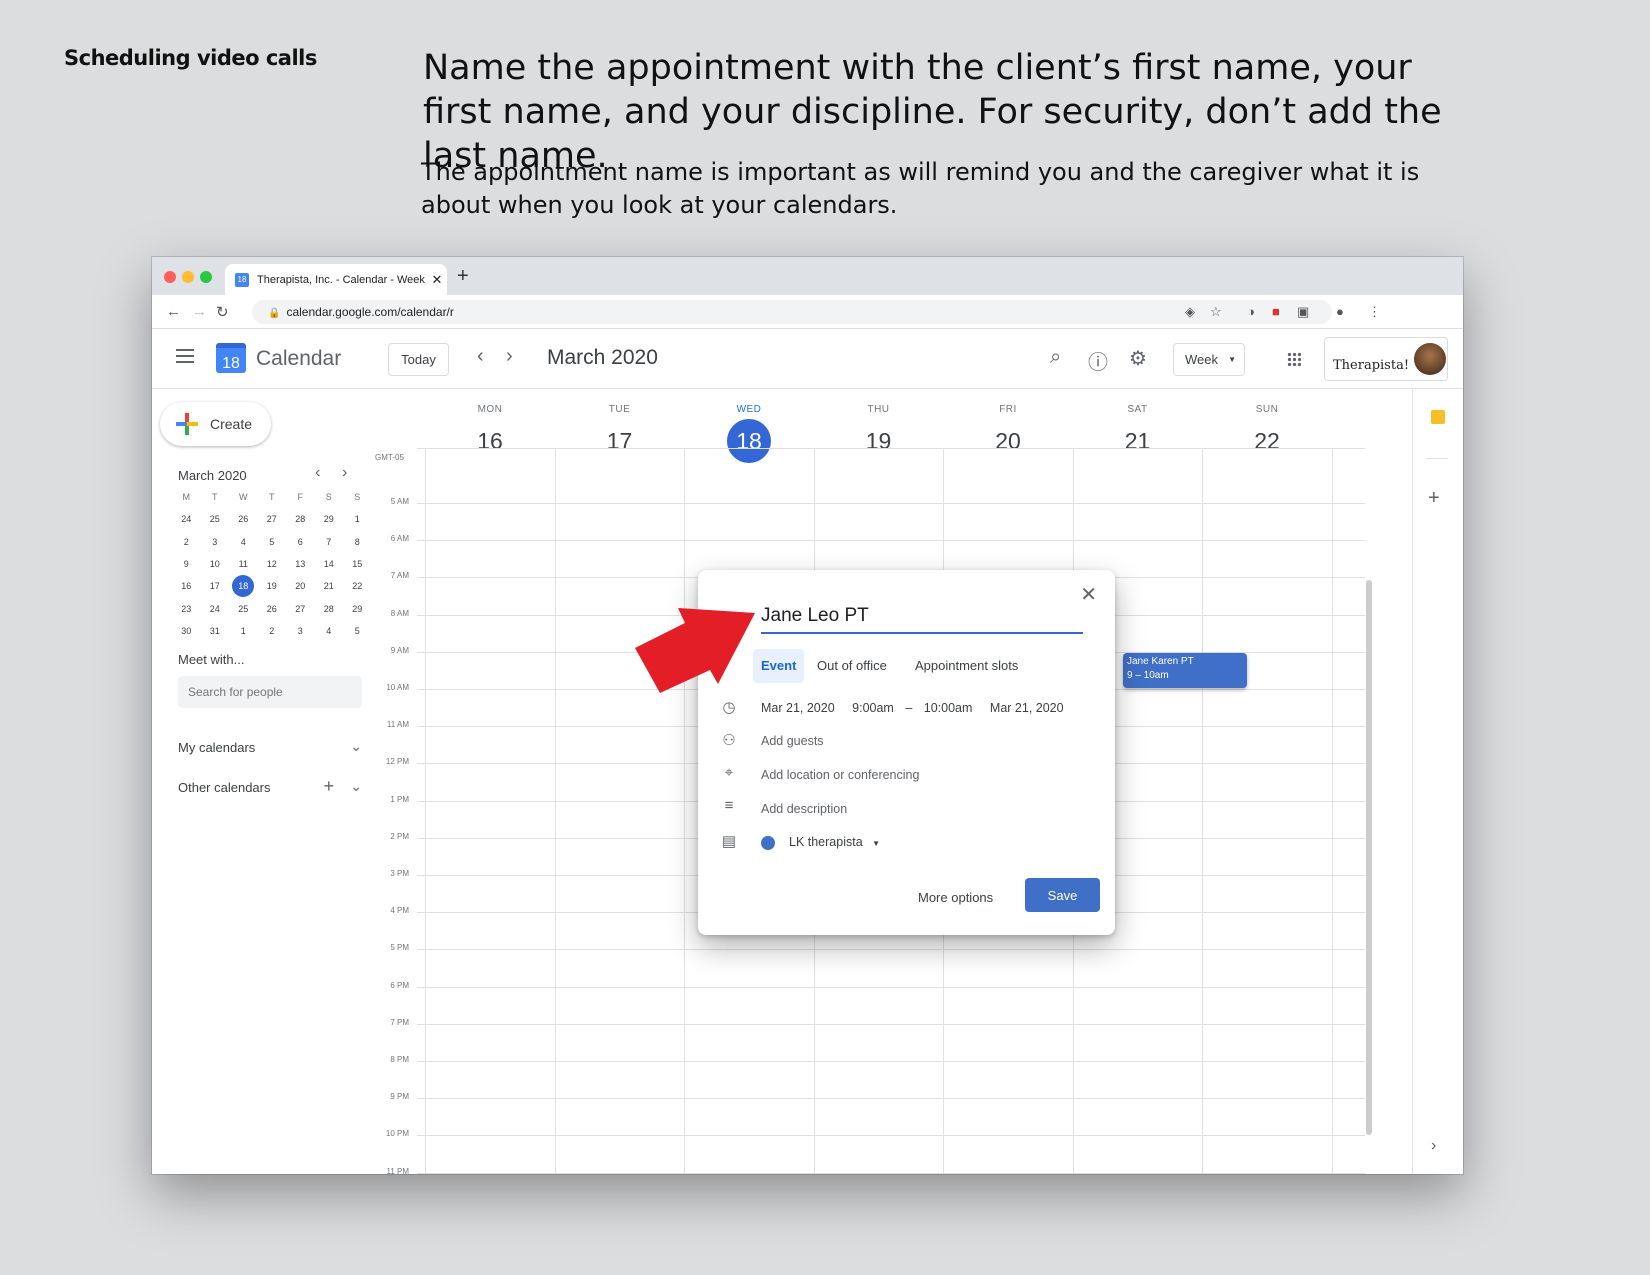  Describe the element at coordinates (186, 631) in the screenshot. I see `mini-day: 30` at that location.